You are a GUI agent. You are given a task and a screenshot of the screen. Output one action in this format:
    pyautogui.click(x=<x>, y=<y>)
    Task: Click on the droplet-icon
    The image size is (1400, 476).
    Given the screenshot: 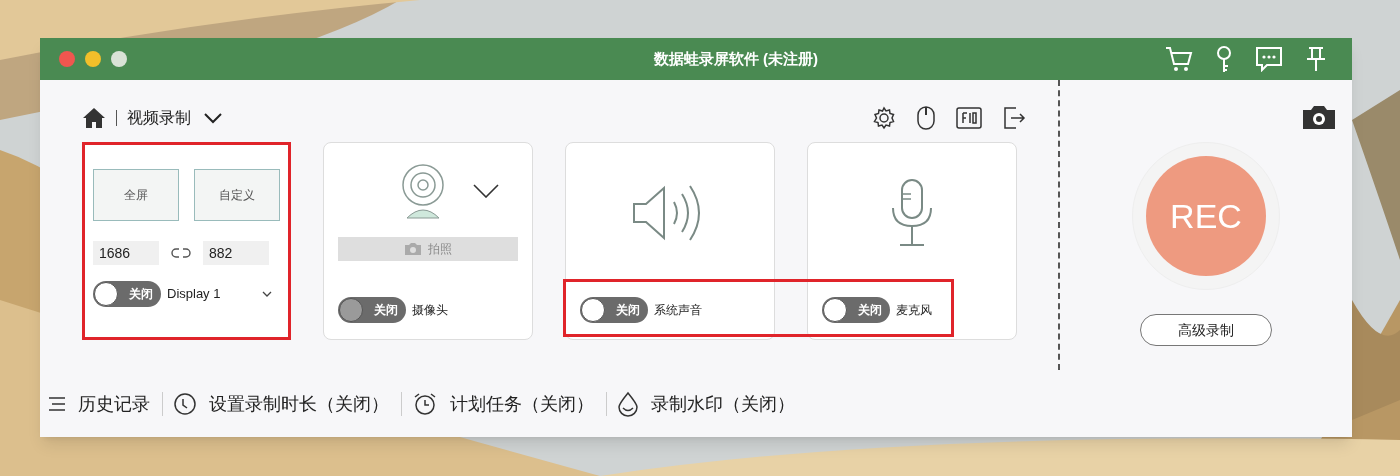 What is the action you would take?
    pyautogui.click(x=628, y=404)
    